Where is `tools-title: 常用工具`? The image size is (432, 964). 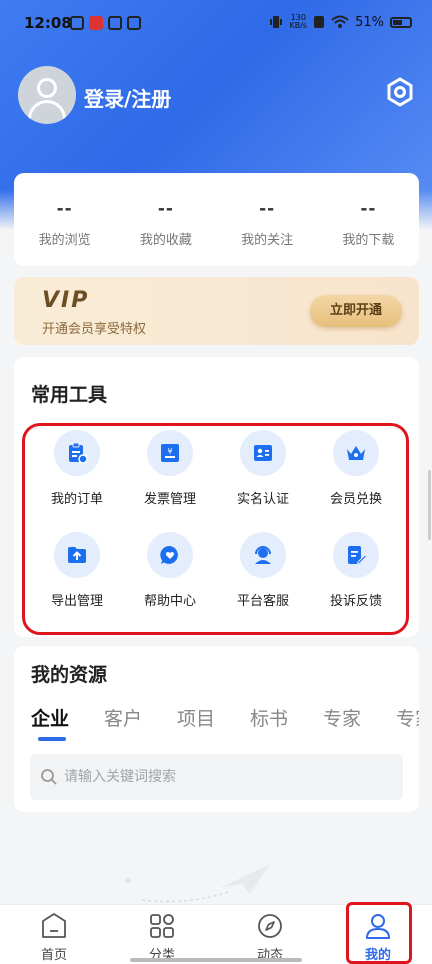
tools-title: 常用工具 is located at coordinates (69, 395).